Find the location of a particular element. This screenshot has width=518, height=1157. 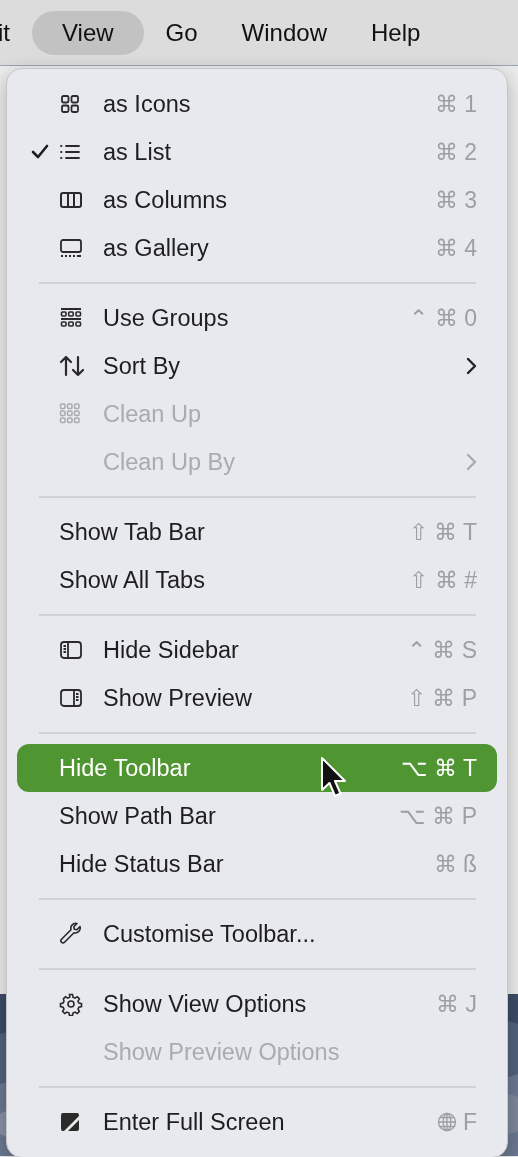

menu-item-label: as Icons is located at coordinates (147, 104).